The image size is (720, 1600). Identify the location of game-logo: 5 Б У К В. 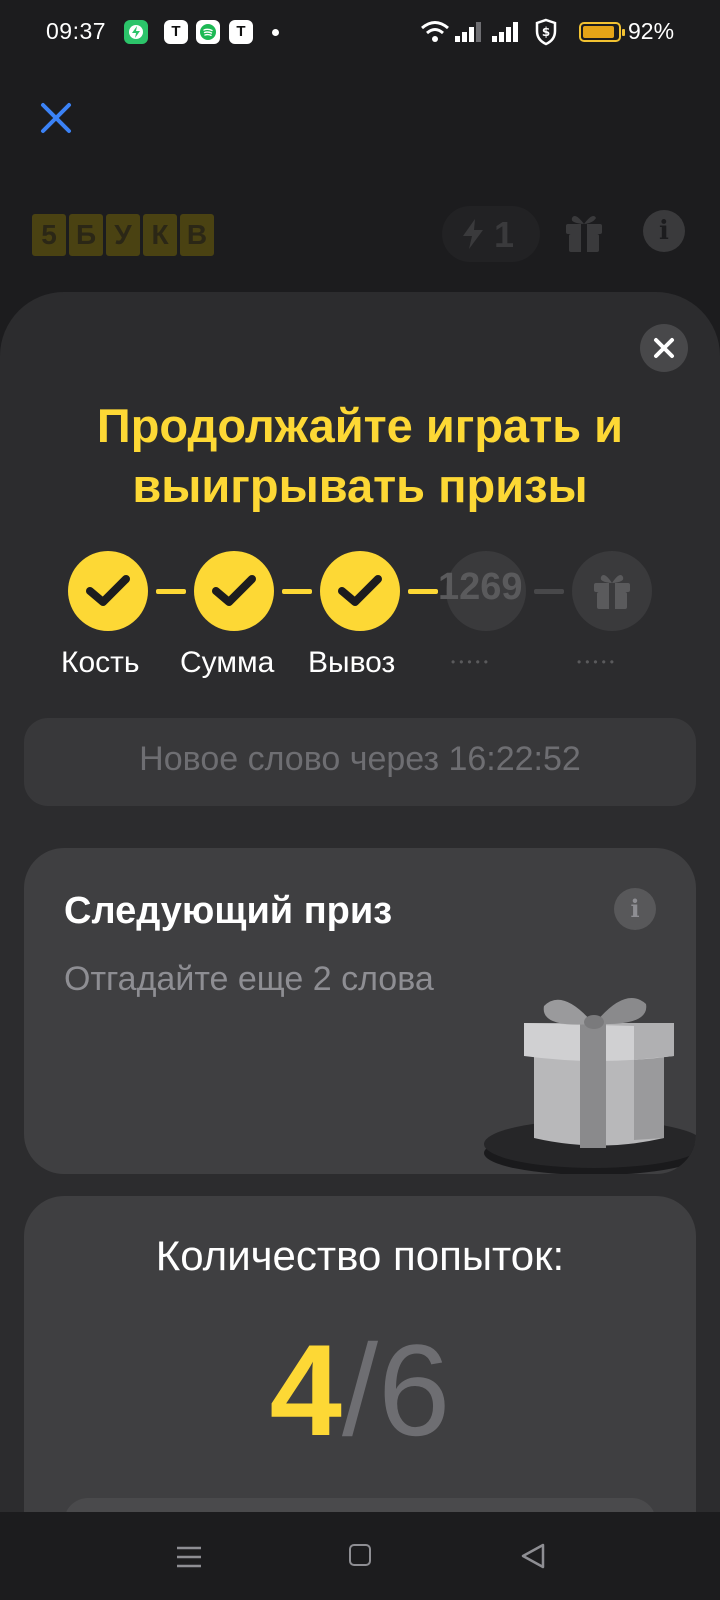
(123, 235).